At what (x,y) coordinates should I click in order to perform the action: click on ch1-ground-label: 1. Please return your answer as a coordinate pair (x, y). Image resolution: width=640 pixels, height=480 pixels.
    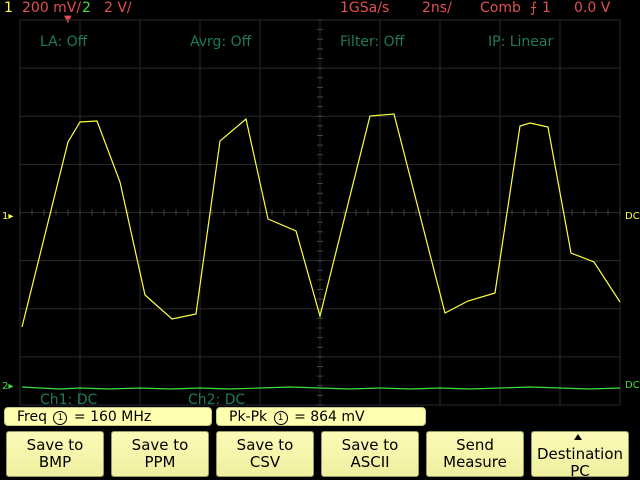
    Looking at the image, I should click on (5, 216).